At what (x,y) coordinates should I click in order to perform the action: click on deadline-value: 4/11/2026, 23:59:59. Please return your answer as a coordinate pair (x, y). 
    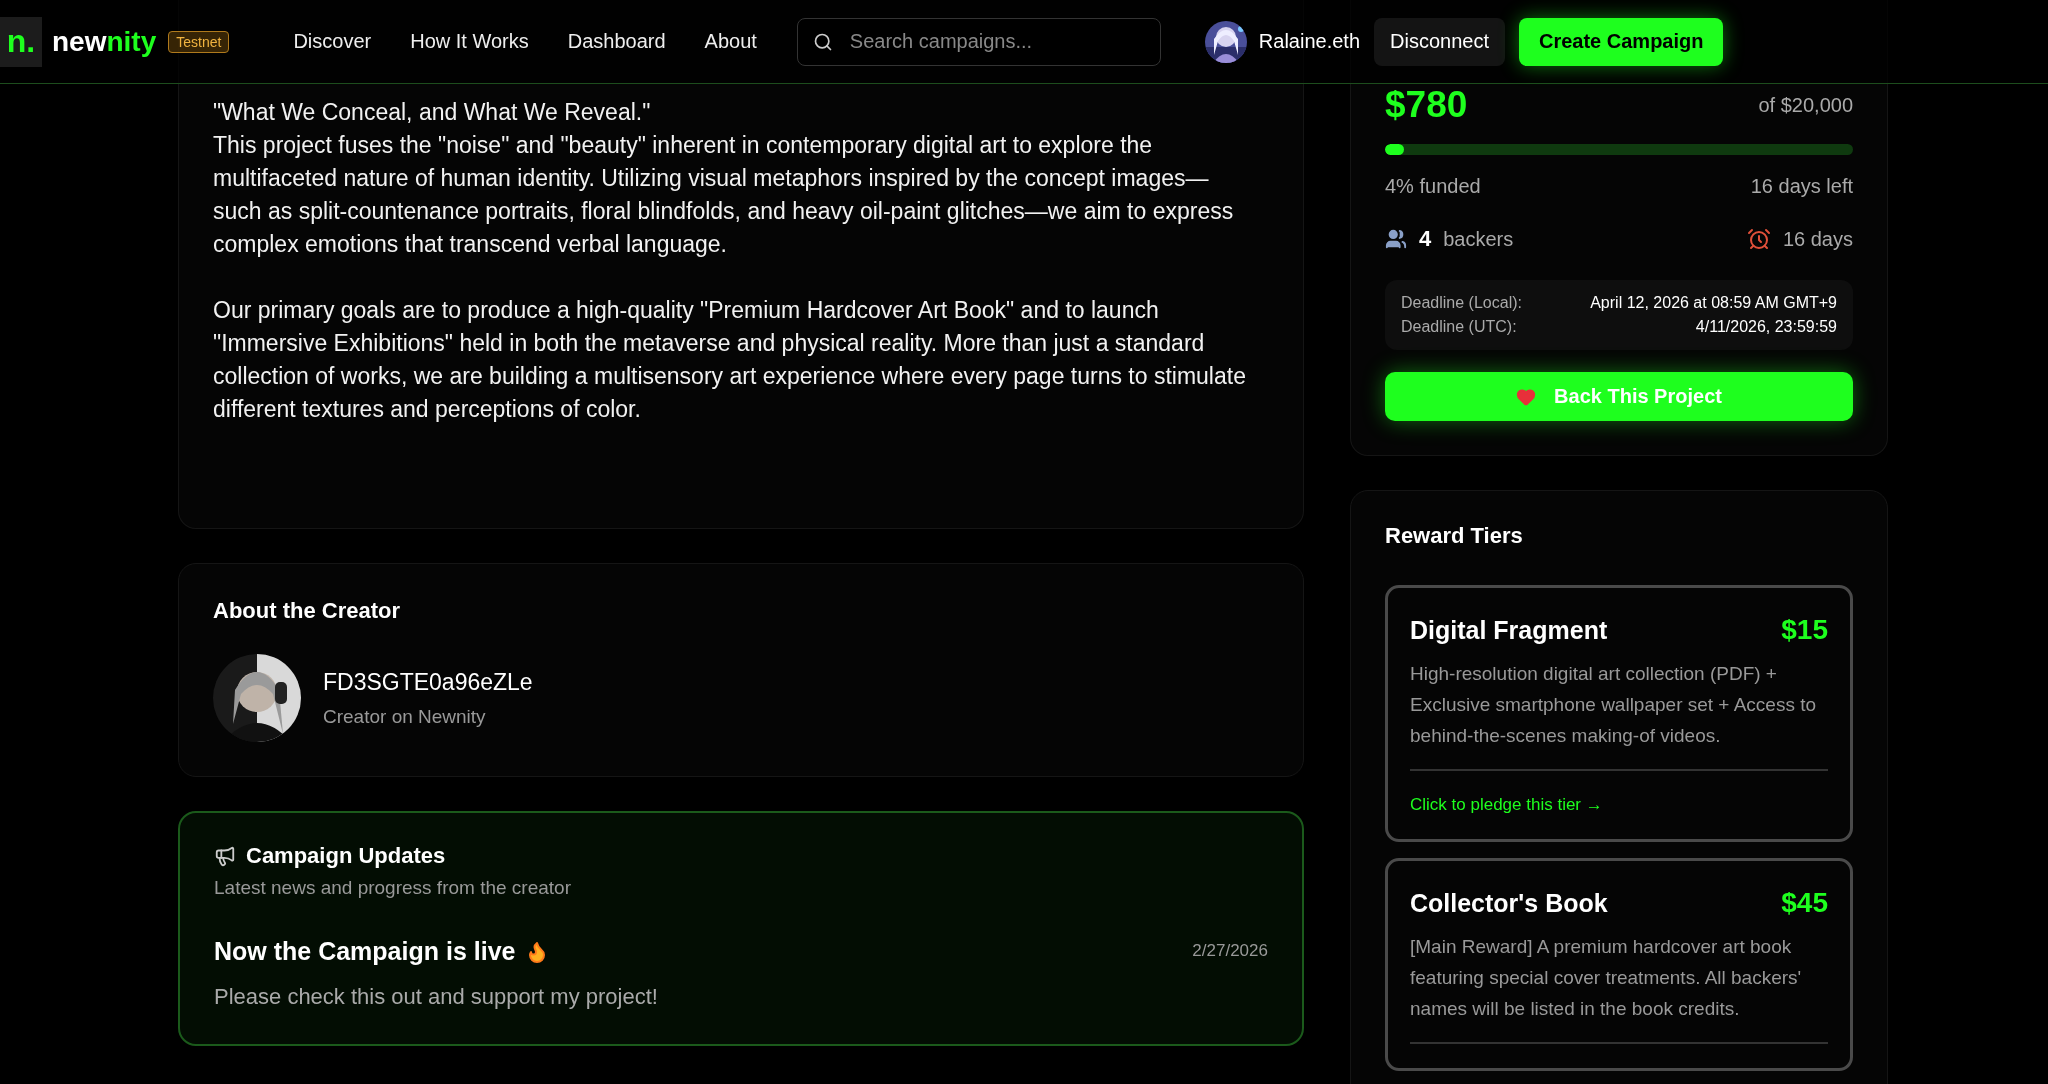
    Looking at the image, I should click on (1766, 327).